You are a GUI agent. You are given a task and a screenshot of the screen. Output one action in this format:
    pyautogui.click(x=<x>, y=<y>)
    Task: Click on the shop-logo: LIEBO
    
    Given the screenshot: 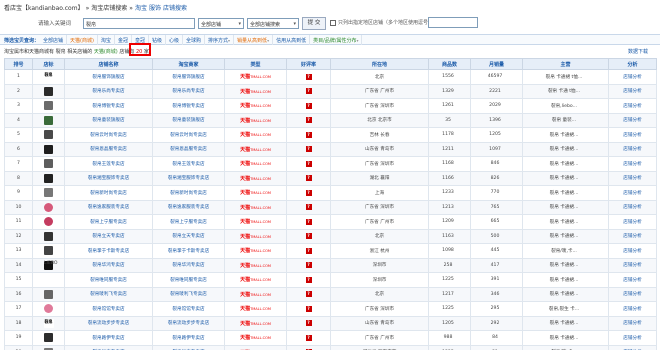 What is the action you would take?
    pyautogui.click(x=51, y=265)
    